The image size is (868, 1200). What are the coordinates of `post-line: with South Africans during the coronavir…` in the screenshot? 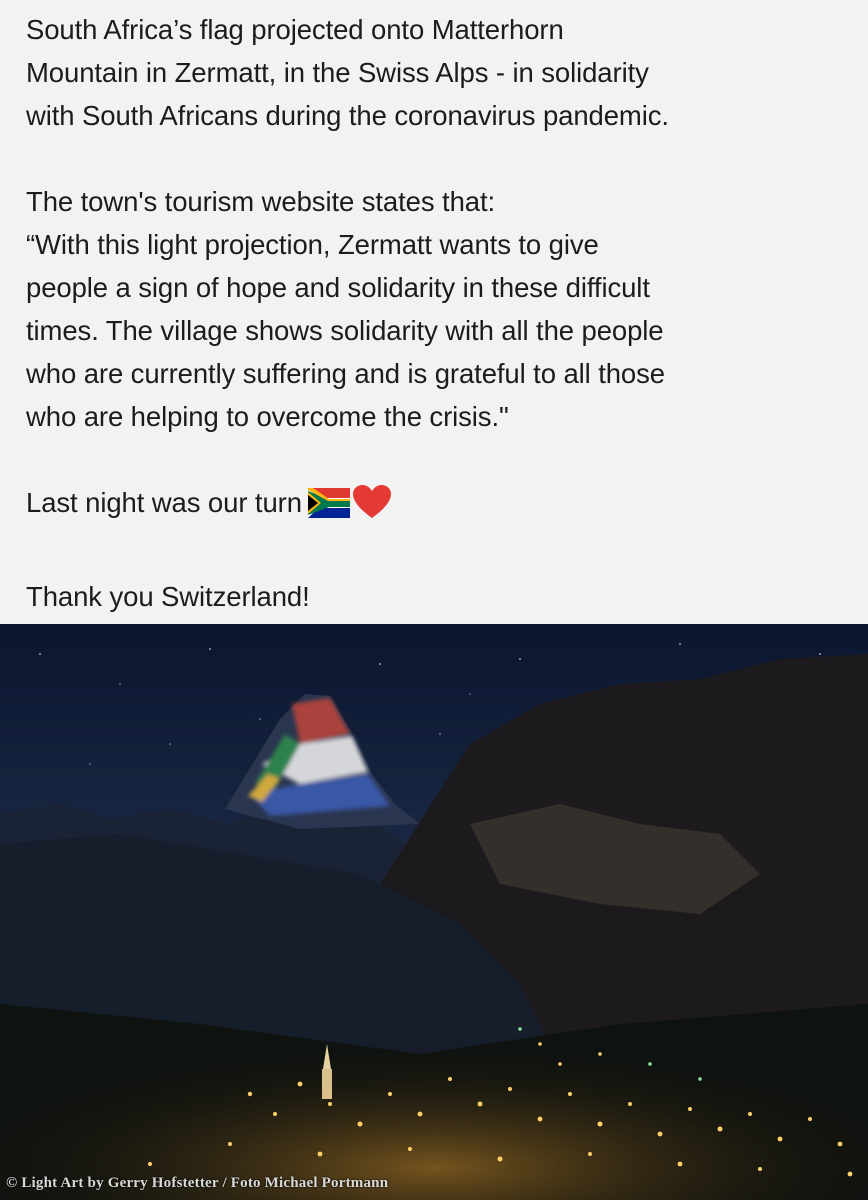 It's located at (347, 115).